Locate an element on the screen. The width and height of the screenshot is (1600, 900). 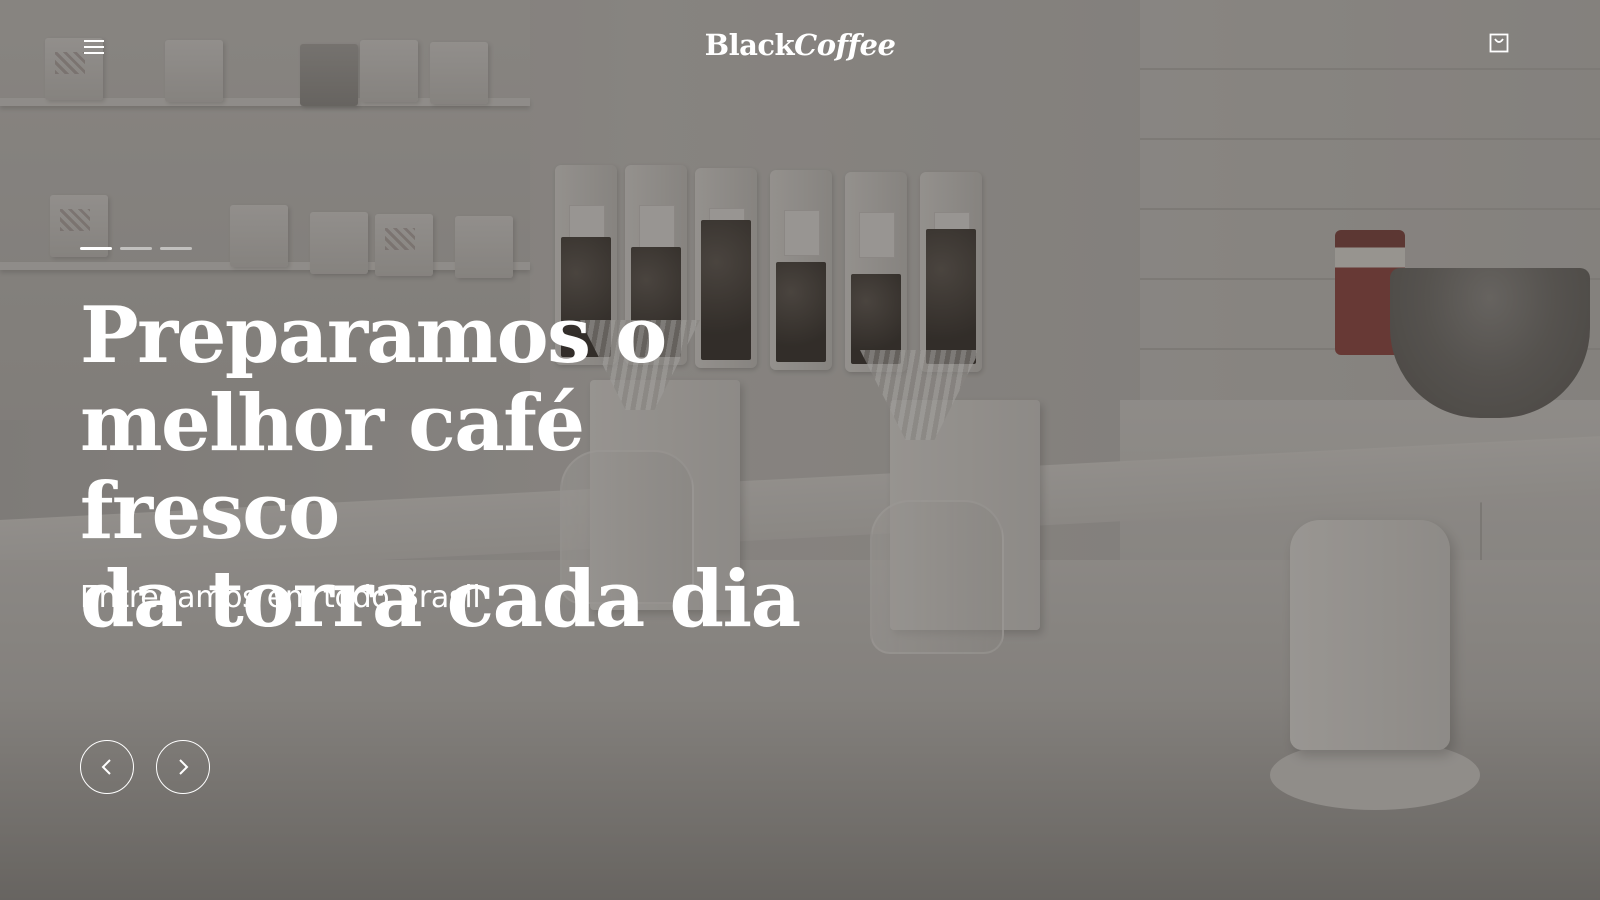
cart-button is located at coordinates (1500, 45).